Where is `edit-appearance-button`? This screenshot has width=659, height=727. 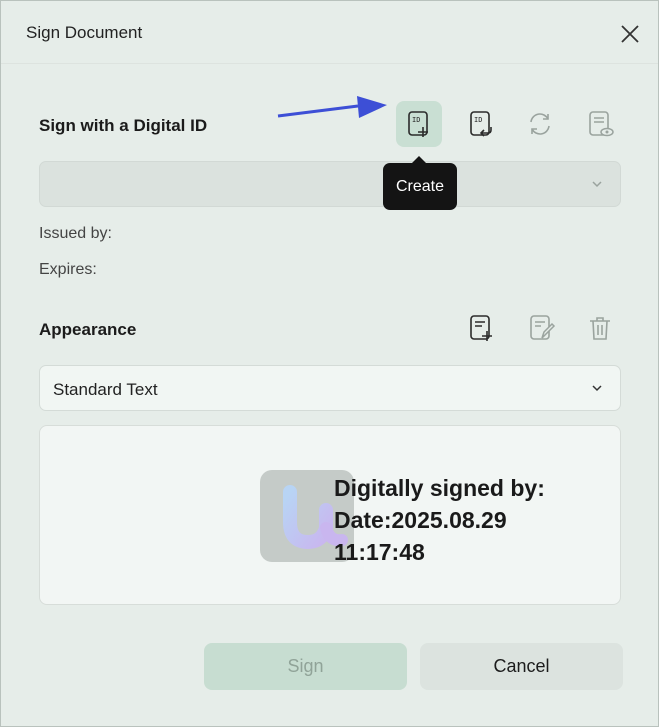
edit-appearance-button is located at coordinates (541, 328).